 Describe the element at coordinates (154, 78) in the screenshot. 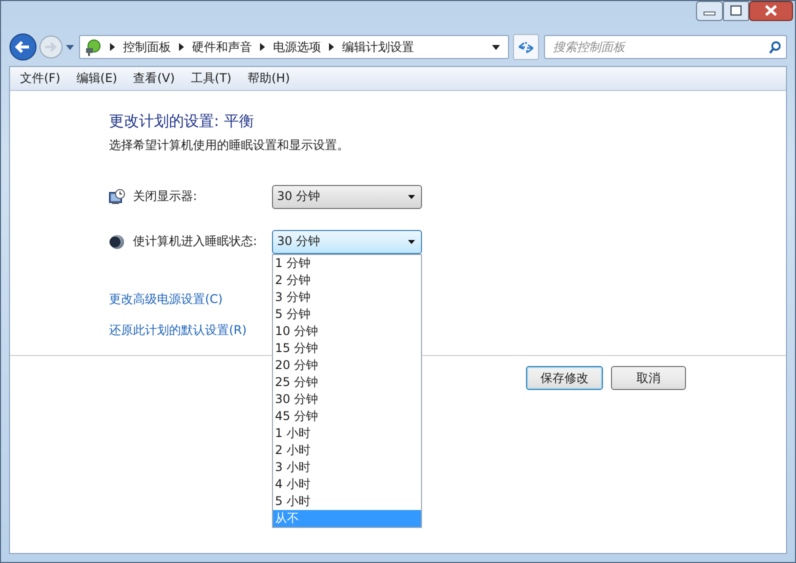

I see `menu-item: 查看(V)` at that location.